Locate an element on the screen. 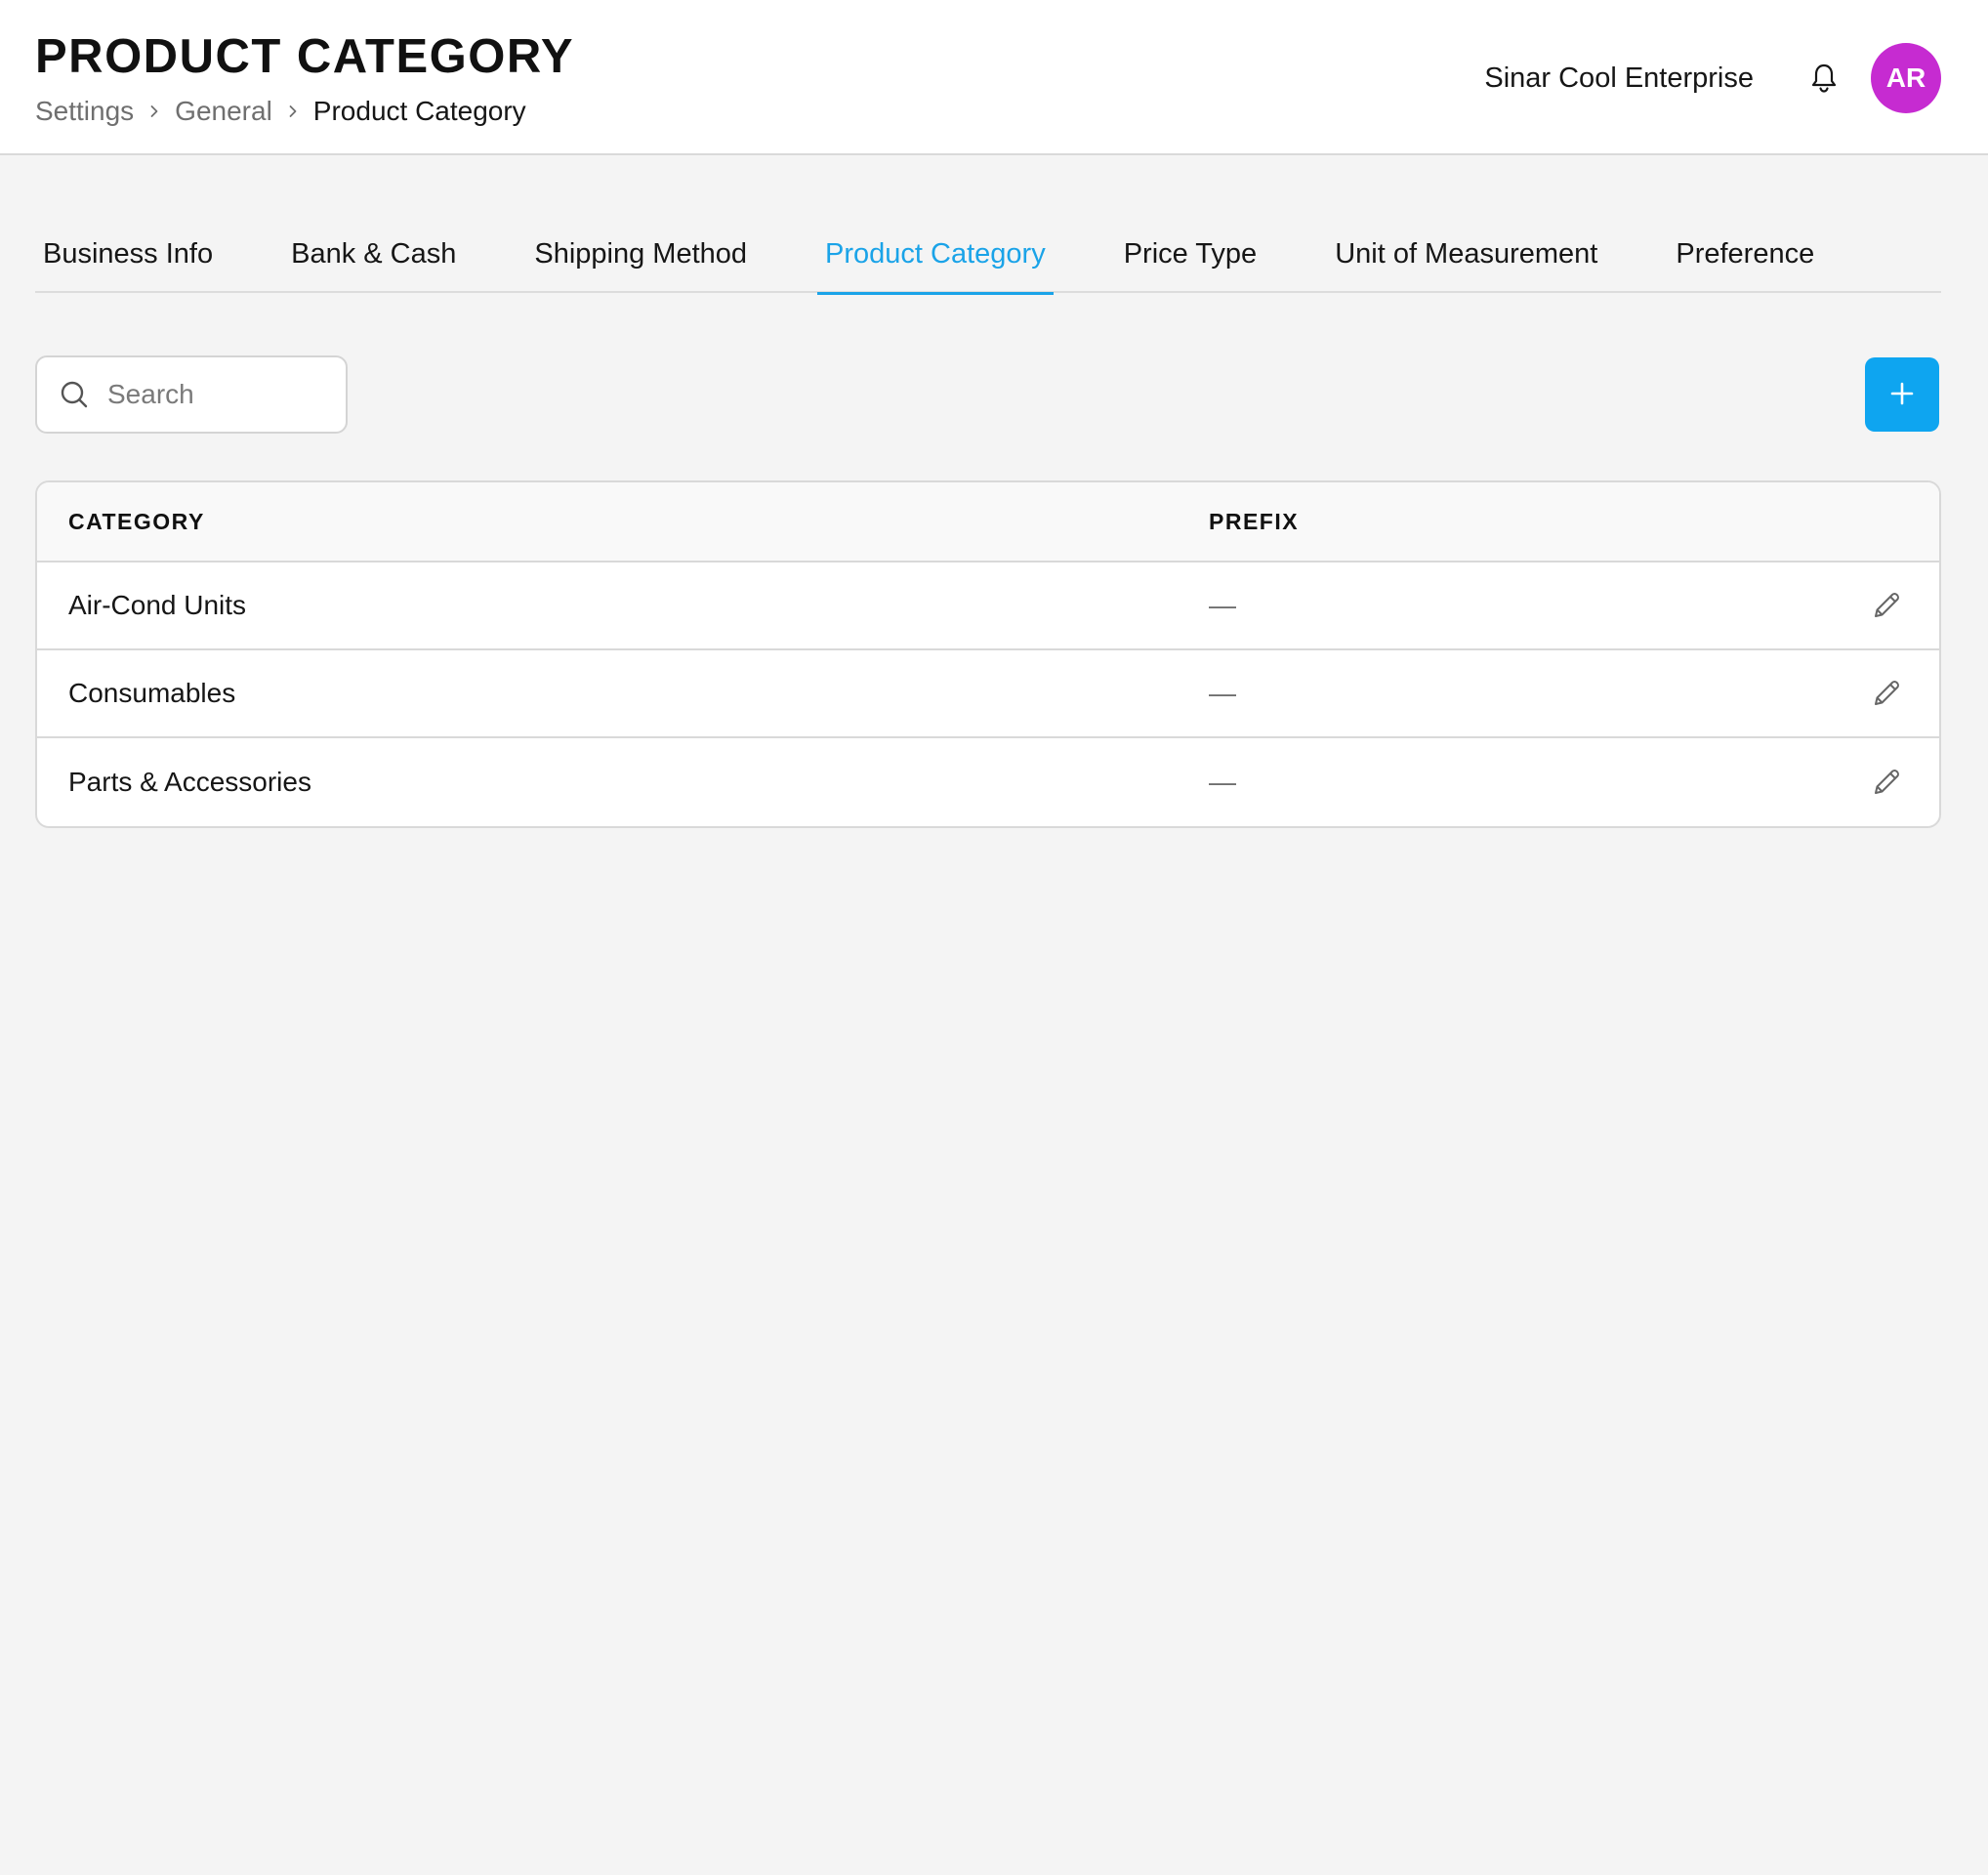 Image resolution: width=1988 pixels, height=1875 pixels. table-row: Consumables — is located at coordinates (988, 694).